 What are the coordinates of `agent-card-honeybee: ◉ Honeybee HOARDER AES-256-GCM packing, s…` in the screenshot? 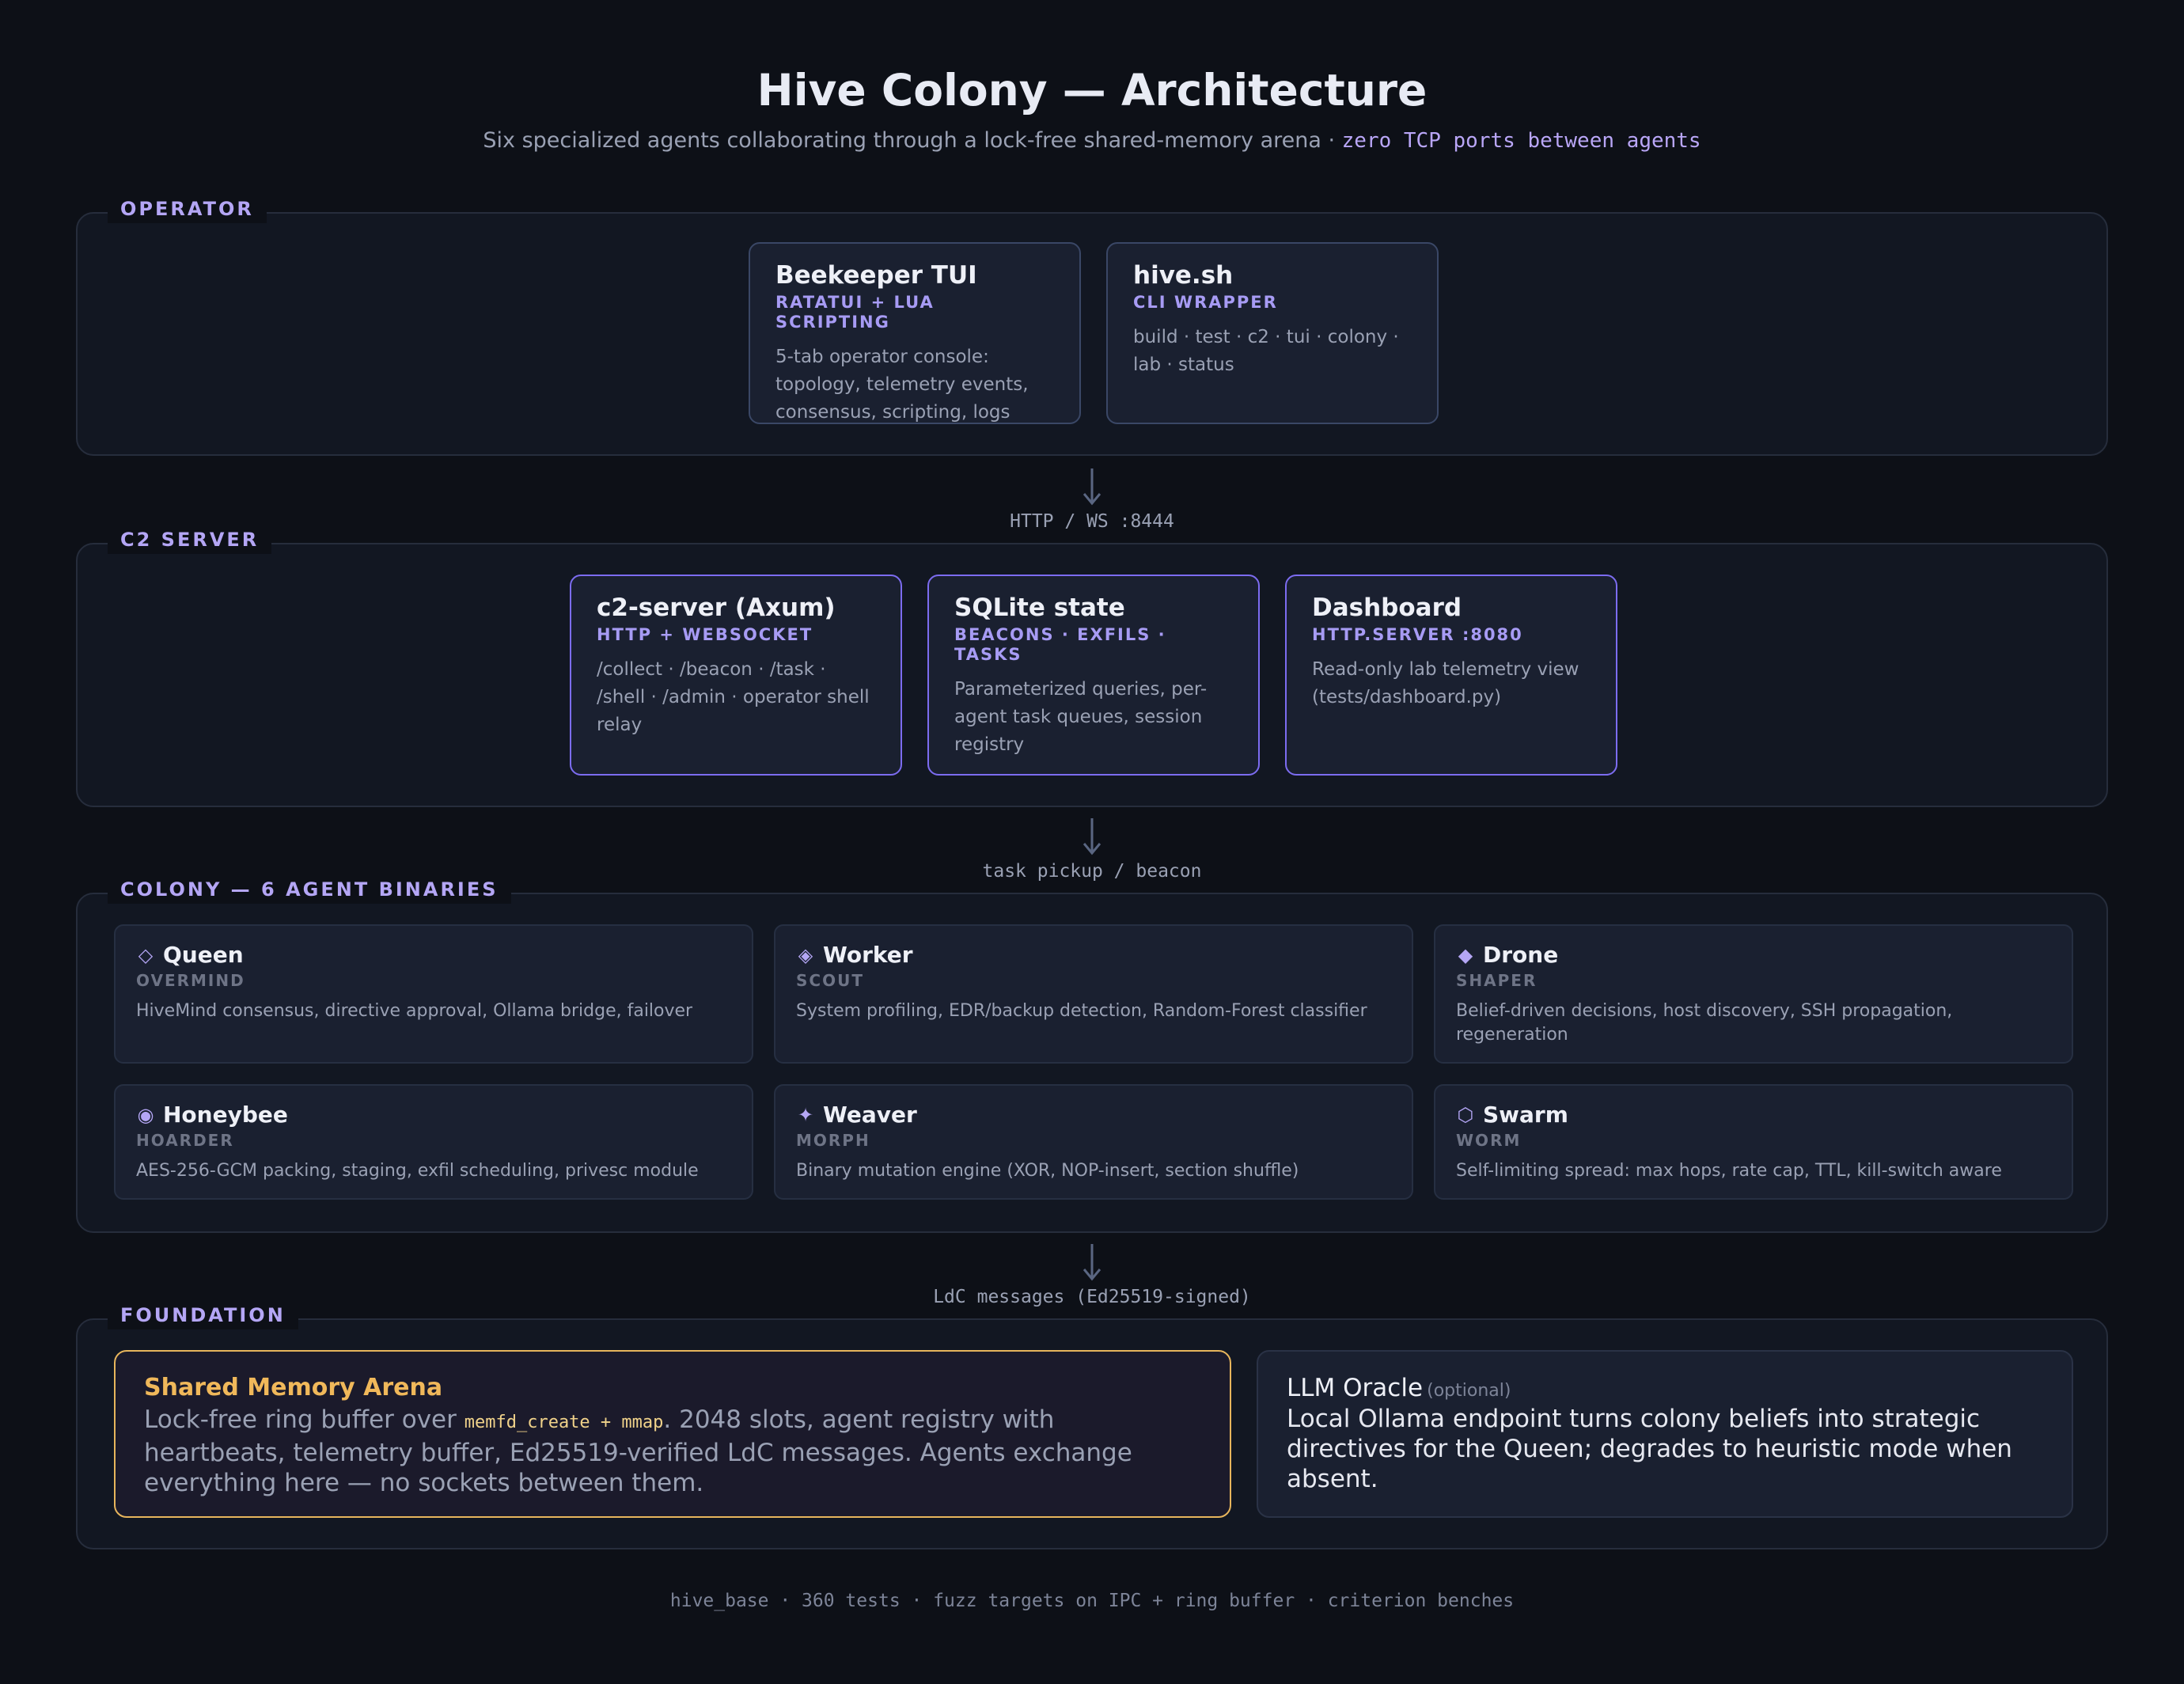 It's located at (433, 1142).